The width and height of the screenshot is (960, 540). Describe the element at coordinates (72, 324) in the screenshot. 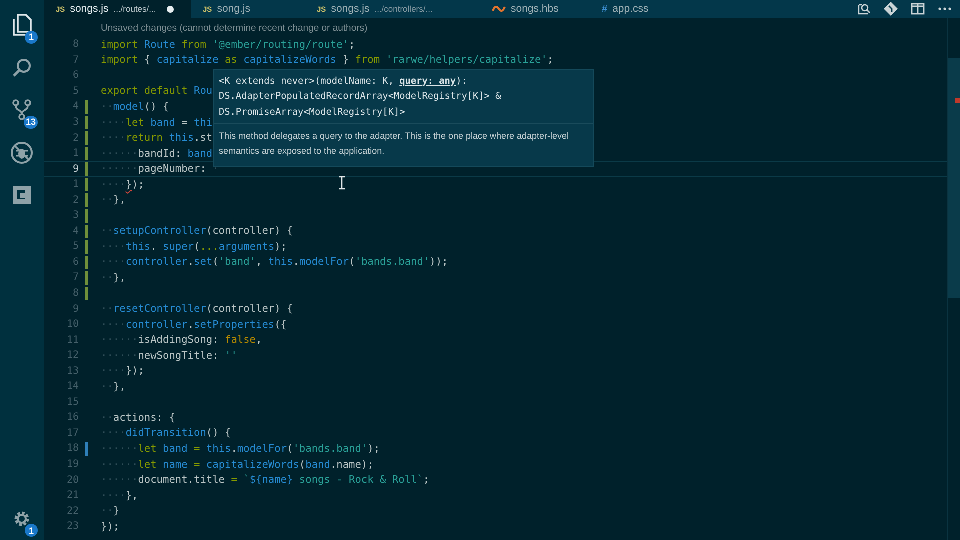

I see `line-number: 10` at that location.